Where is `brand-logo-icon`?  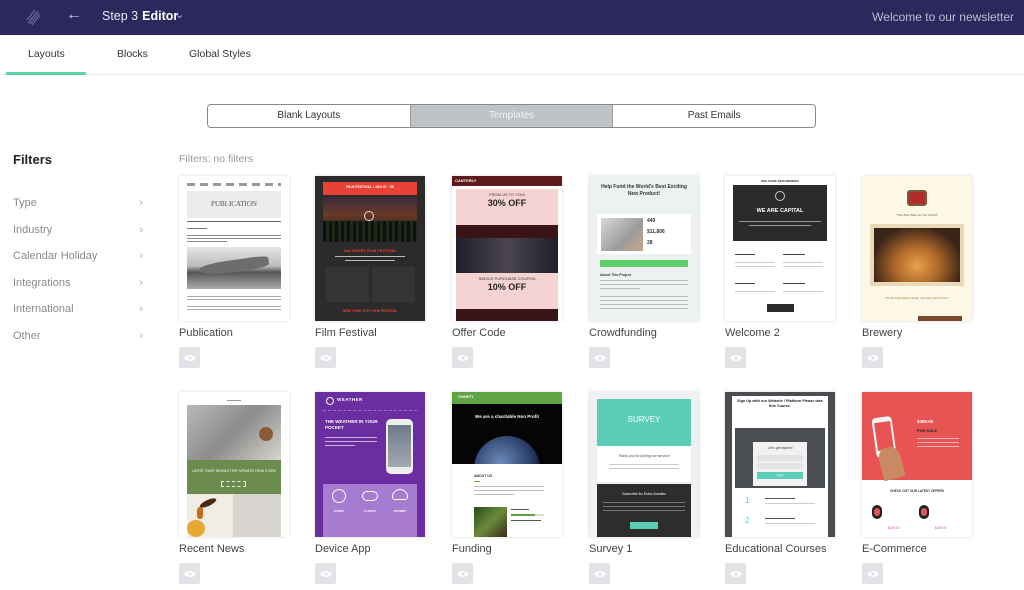 brand-logo-icon is located at coordinates (34, 17).